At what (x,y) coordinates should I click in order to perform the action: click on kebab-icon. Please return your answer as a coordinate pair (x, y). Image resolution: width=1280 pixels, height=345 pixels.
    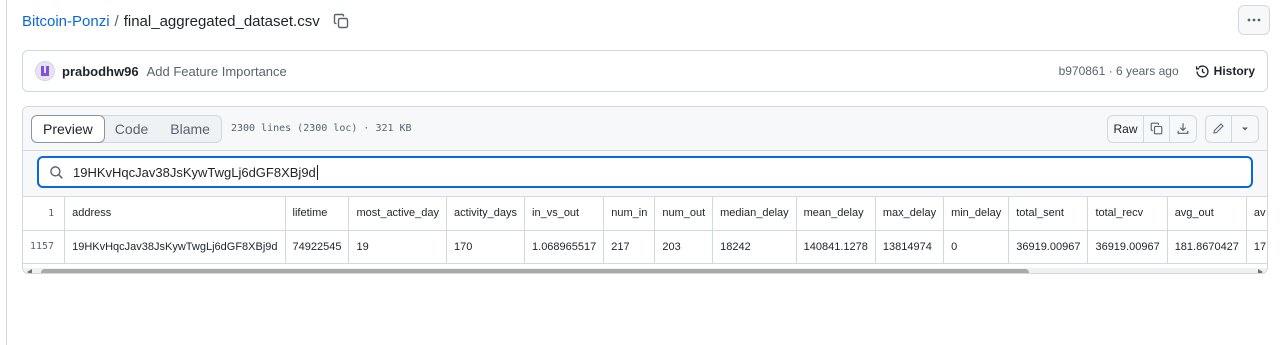
    Looking at the image, I should click on (1254, 20).